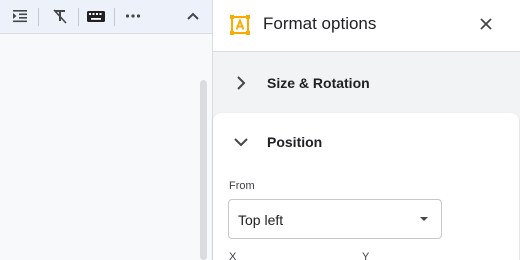 The width and height of the screenshot is (520, 260). I want to click on indent-icon, so click(20, 16).